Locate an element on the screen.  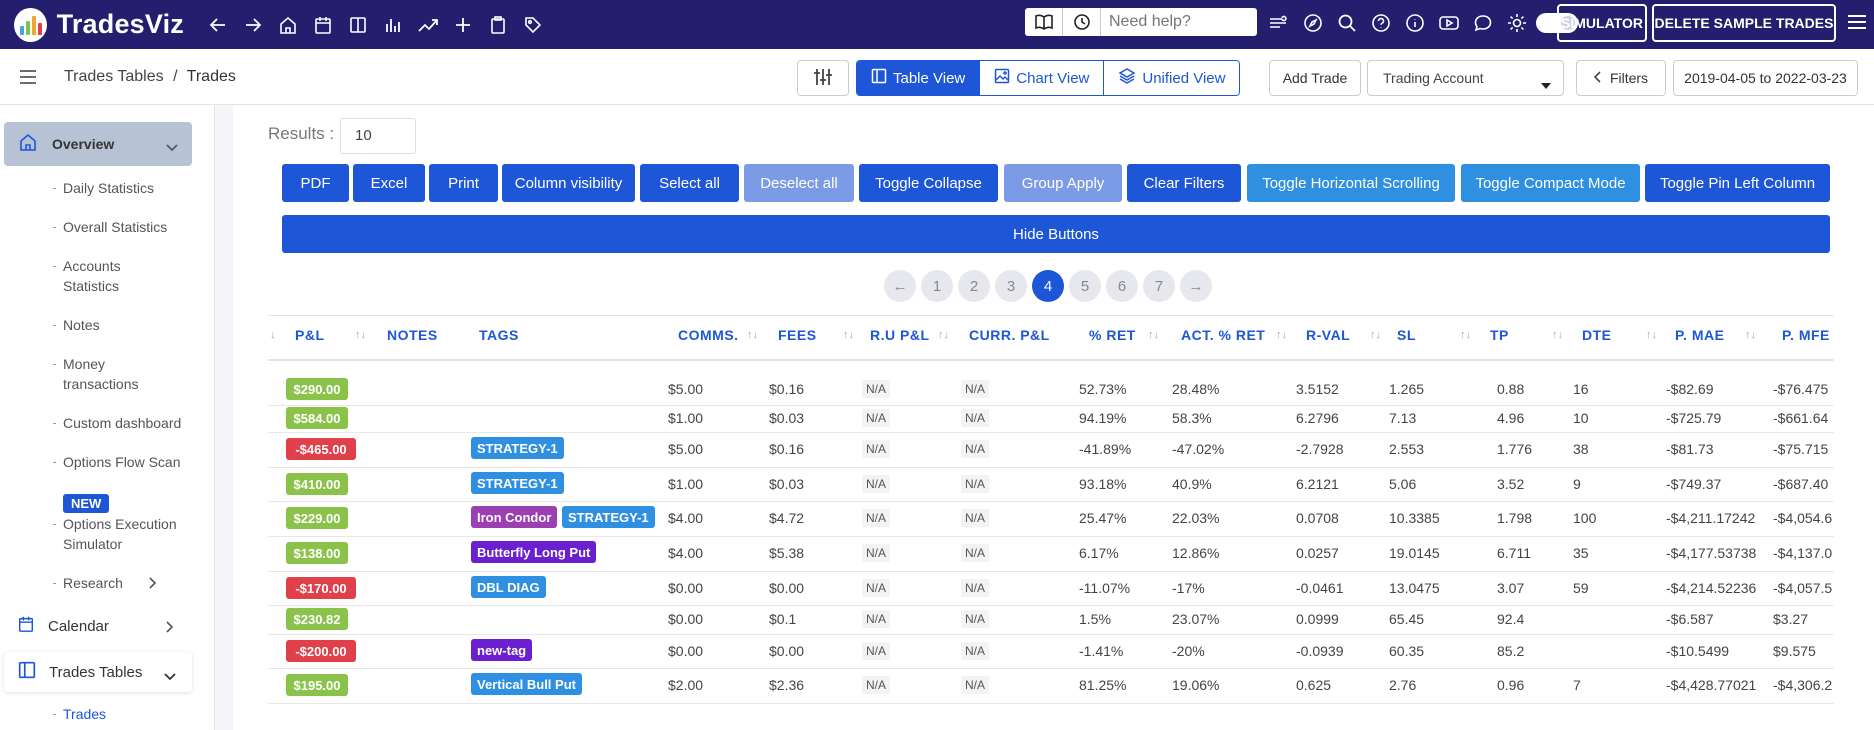
toggle-collapse-button: Toggle Collapse is located at coordinates (928, 183).